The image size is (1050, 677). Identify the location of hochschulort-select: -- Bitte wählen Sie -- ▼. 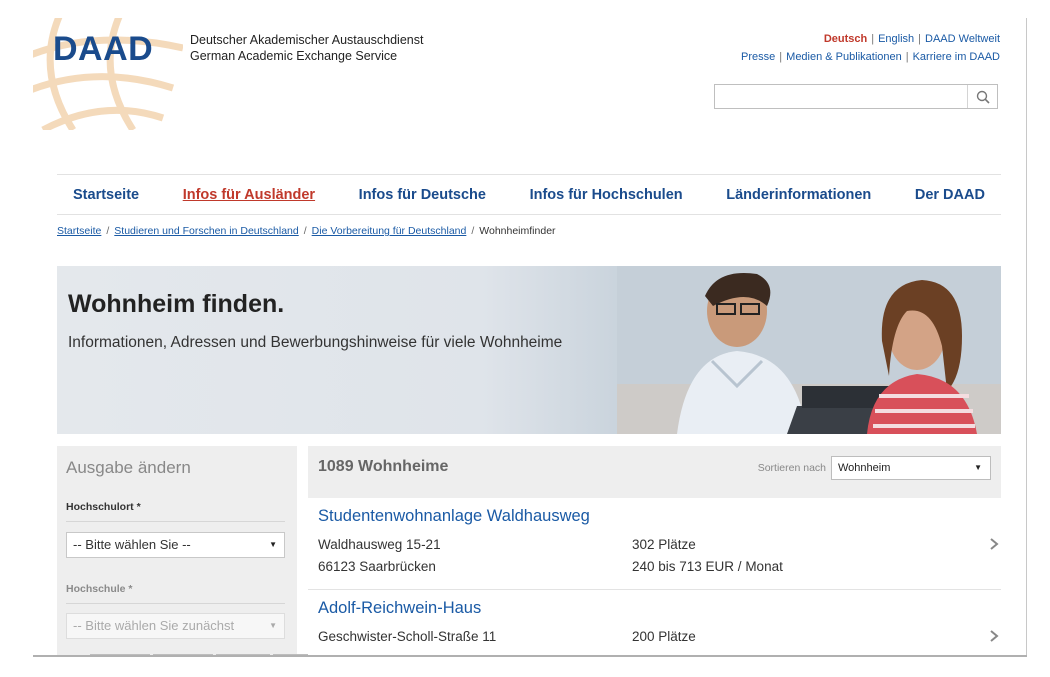
(175, 545).